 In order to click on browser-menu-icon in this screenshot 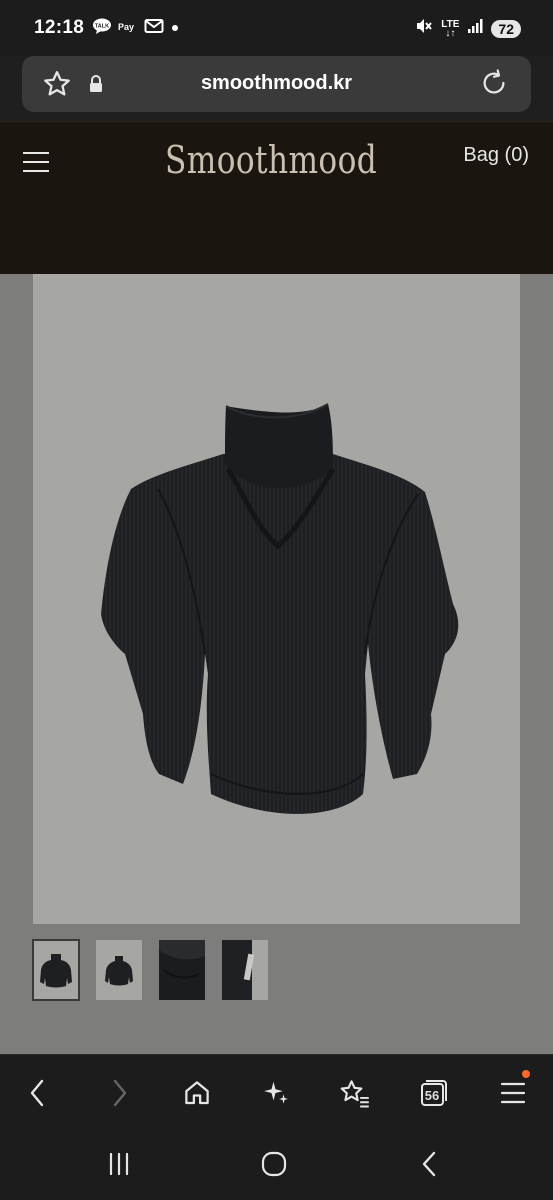, I will do `click(513, 1093)`.